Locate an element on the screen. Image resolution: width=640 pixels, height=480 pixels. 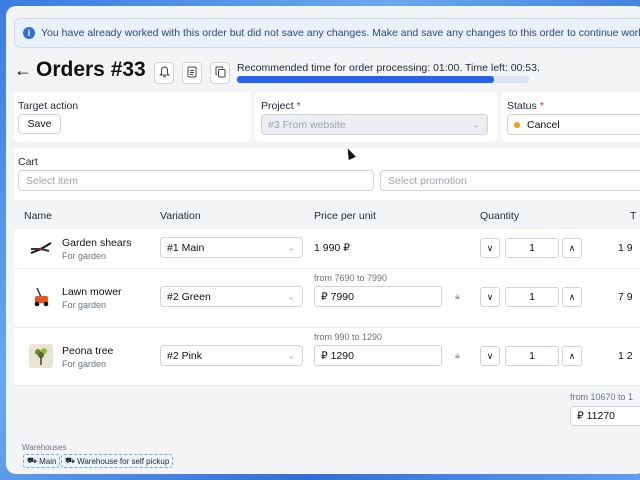
shears-icon is located at coordinates (41, 249).